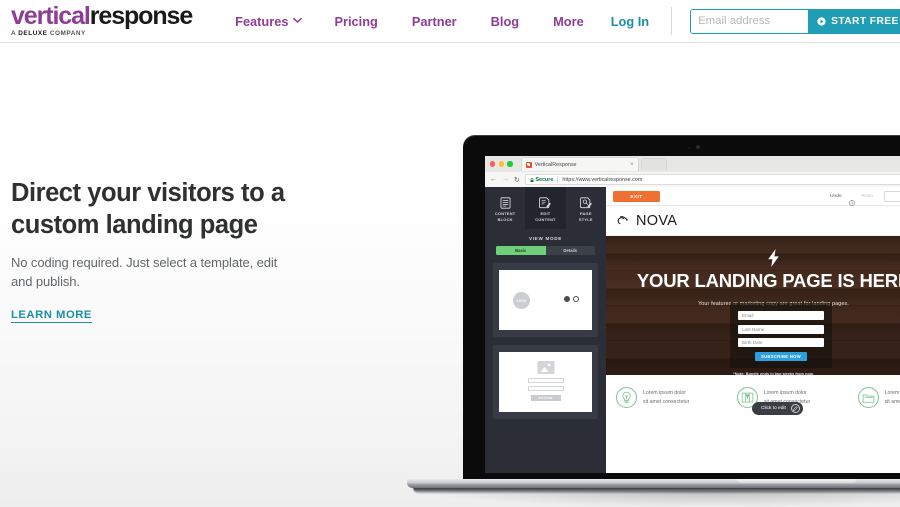 The width and height of the screenshot is (900, 507). What do you see at coordinates (692, 164) in the screenshot?
I see `browser-tab-row: VerticalResponse ×` at bounding box center [692, 164].